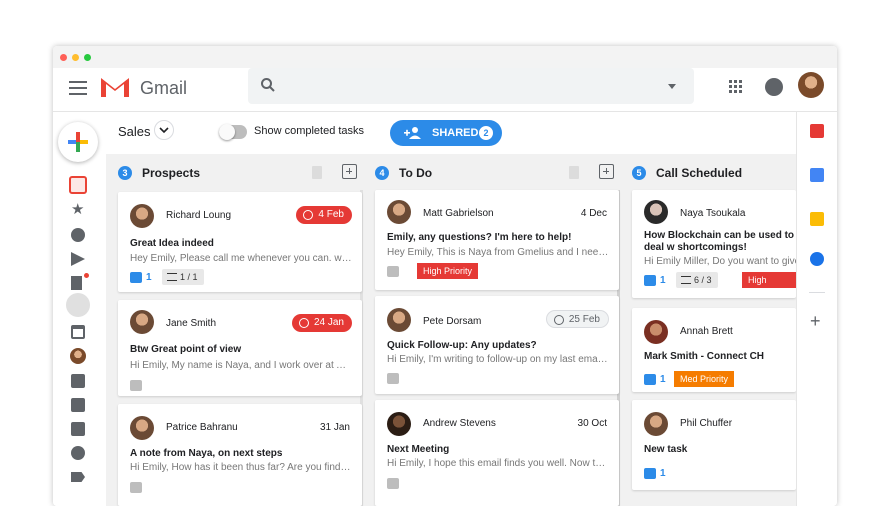  I want to click on compose-button, so click(78, 142).